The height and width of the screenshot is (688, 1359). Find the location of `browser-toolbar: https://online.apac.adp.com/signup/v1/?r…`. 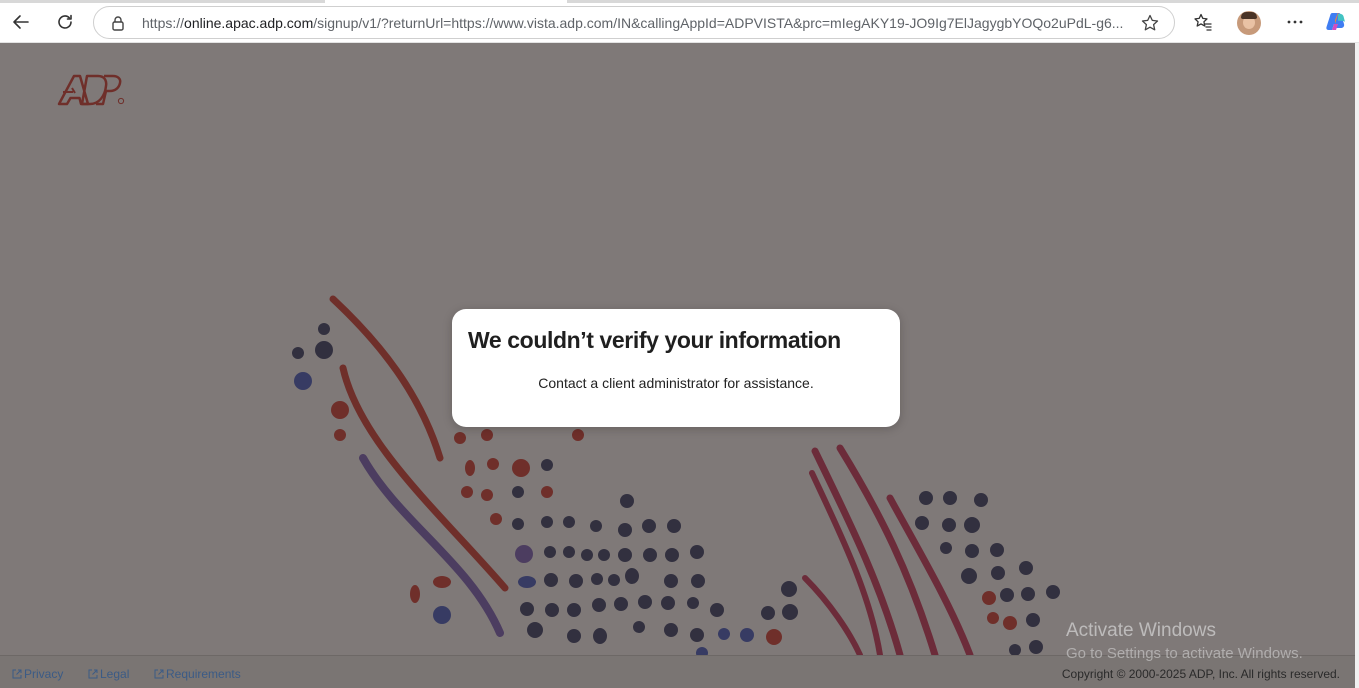

browser-toolbar: https://online.apac.adp.com/signup/v1/?r… is located at coordinates (679, 21).